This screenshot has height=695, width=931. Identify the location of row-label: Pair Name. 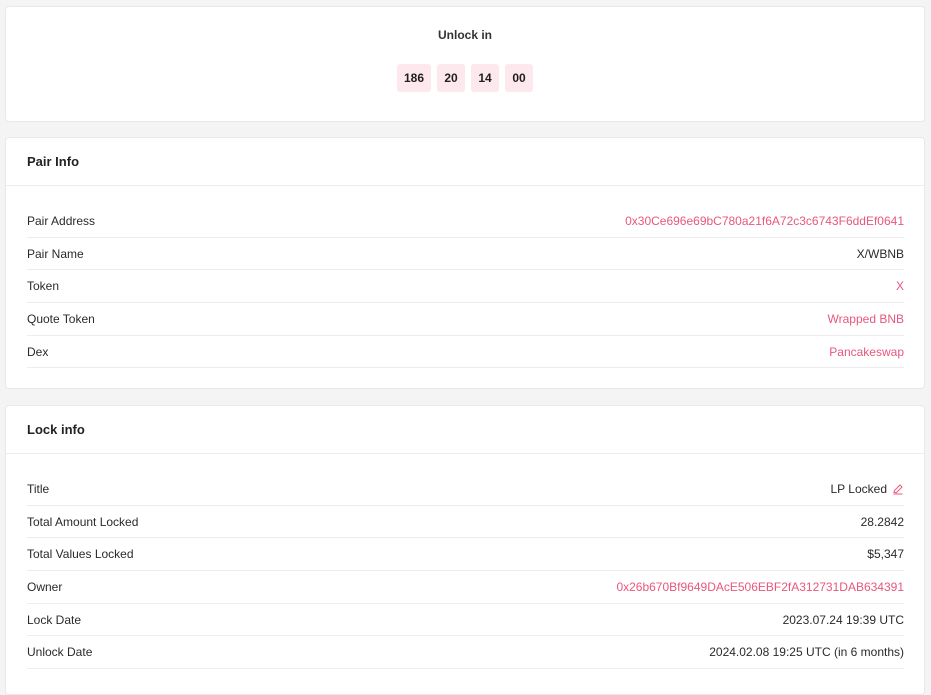
(55, 253).